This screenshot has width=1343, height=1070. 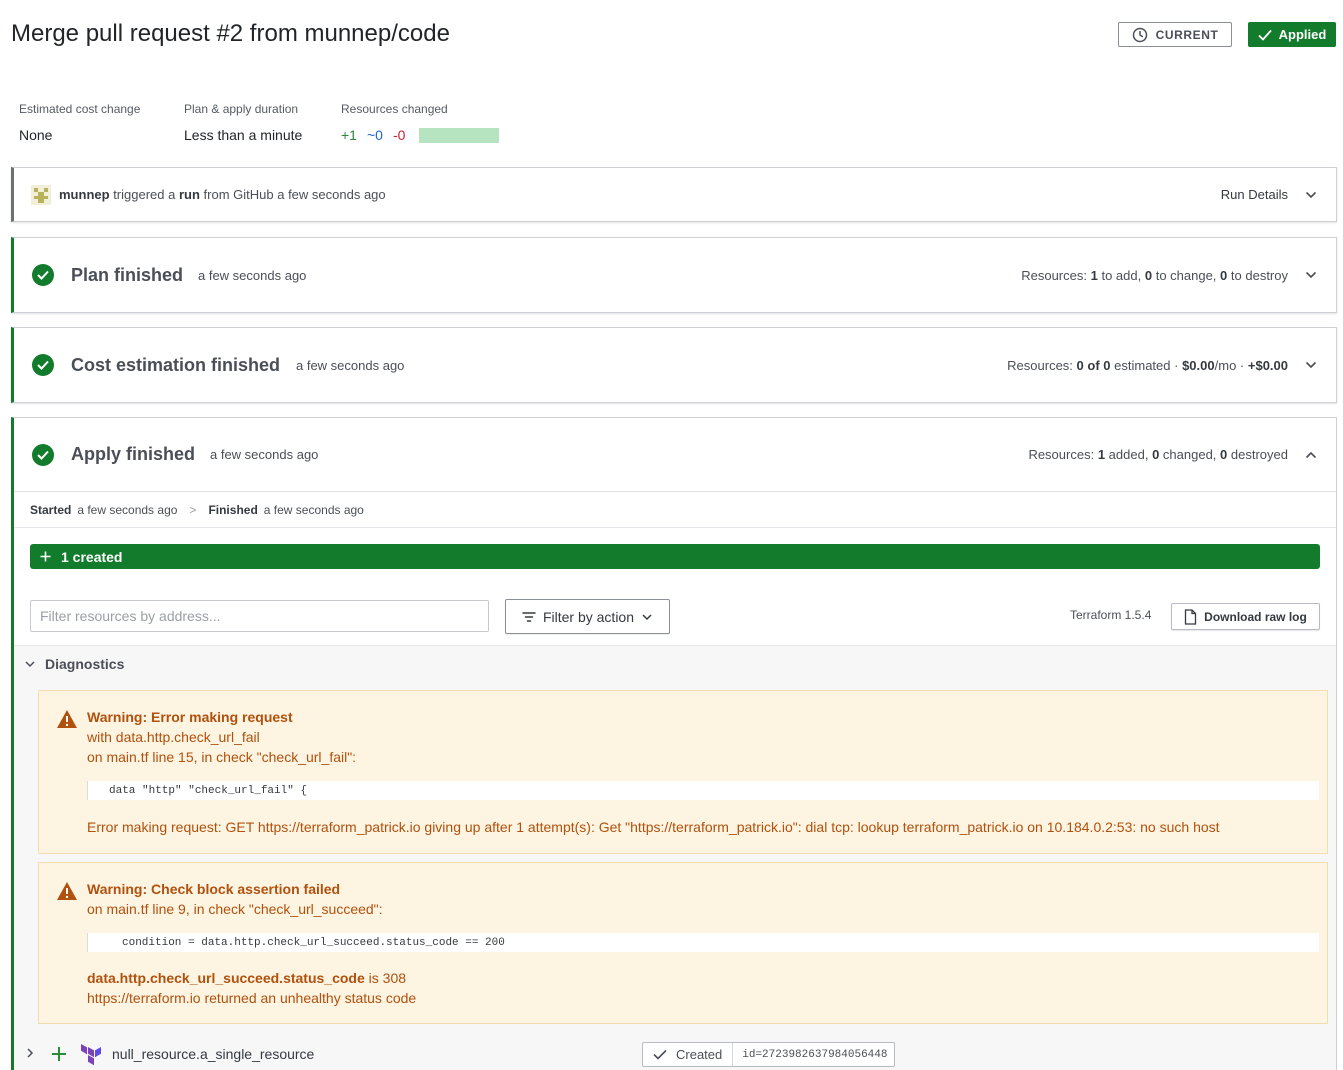 What do you see at coordinates (1229, 365) in the screenshot?
I see `cost-monthly-text: /mo ·` at bounding box center [1229, 365].